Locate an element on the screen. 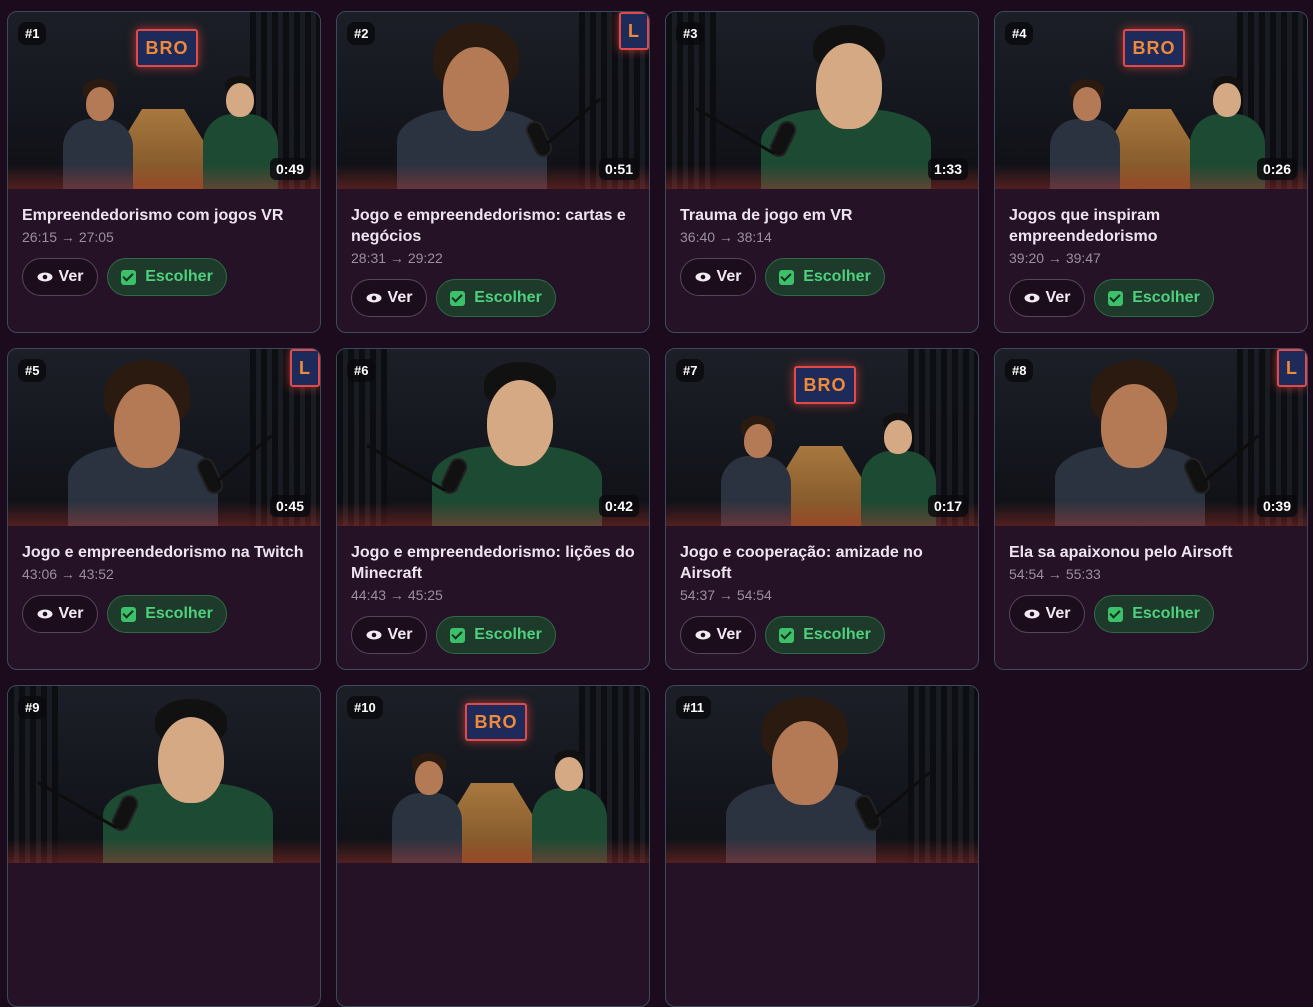  clip-timerange: 26:15 → 27:05 is located at coordinates (68, 237).